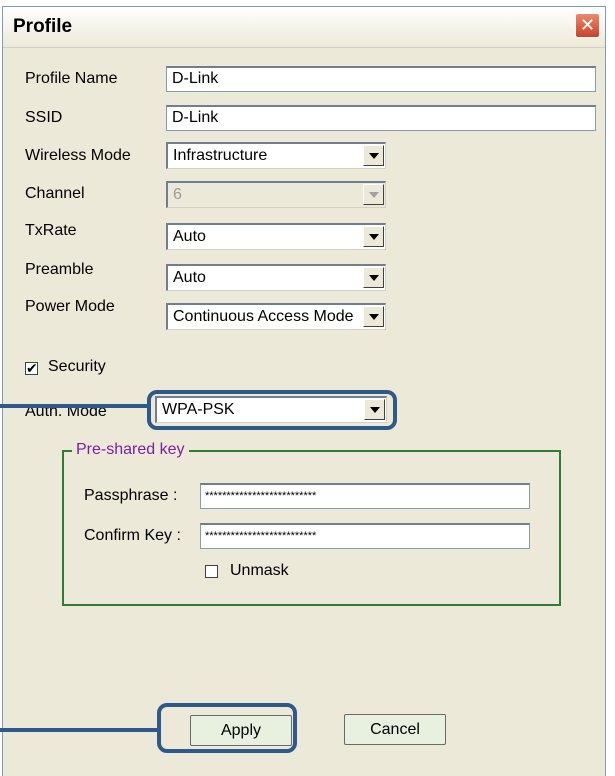  Describe the element at coordinates (276, 194) in the screenshot. I see `channel-select: 6` at that location.